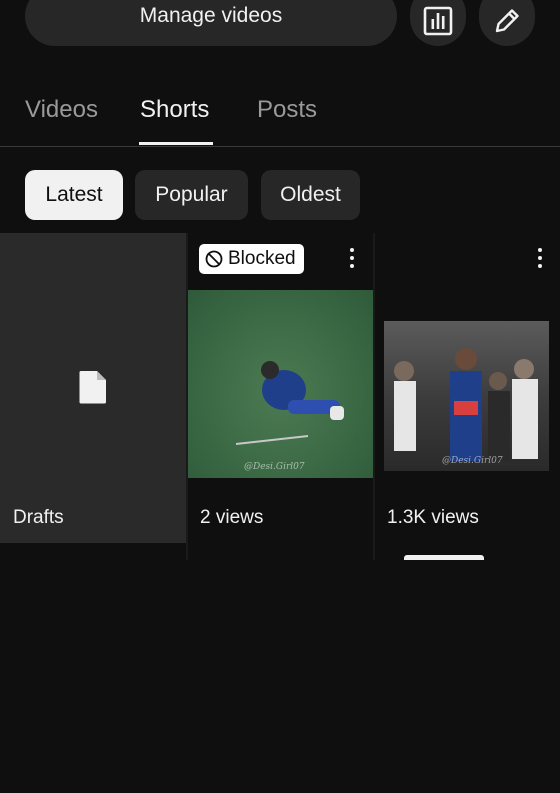 The height and width of the screenshot is (793, 560). I want to click on bar-chart-icon, so click(438, 21).